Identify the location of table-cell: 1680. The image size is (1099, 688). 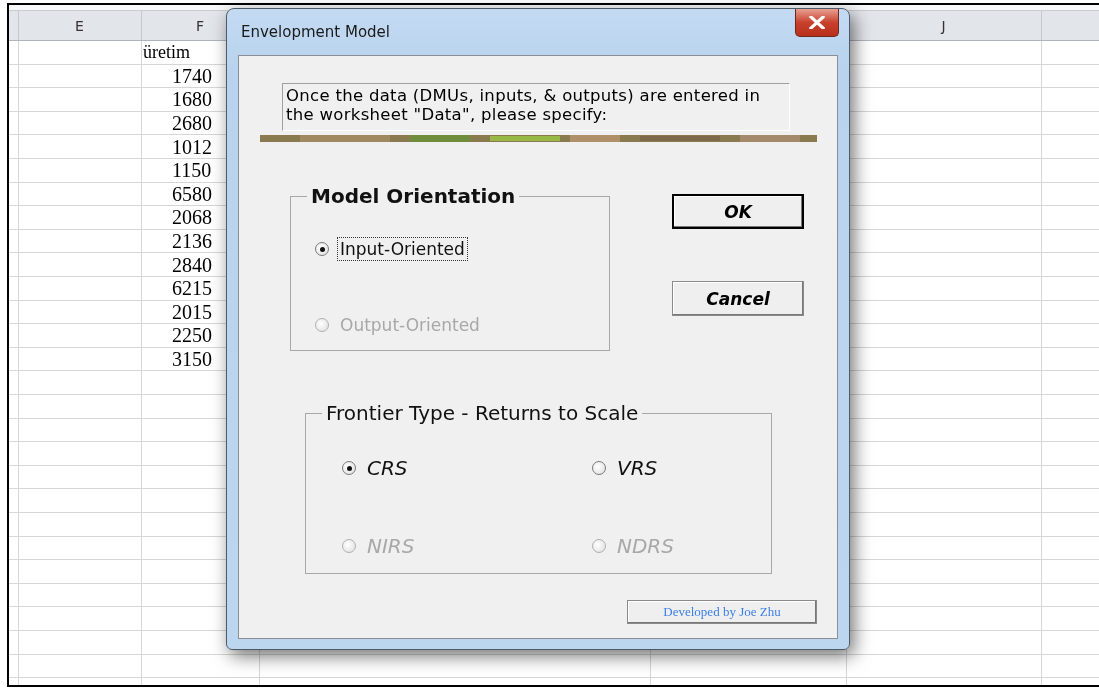
(192, 100).